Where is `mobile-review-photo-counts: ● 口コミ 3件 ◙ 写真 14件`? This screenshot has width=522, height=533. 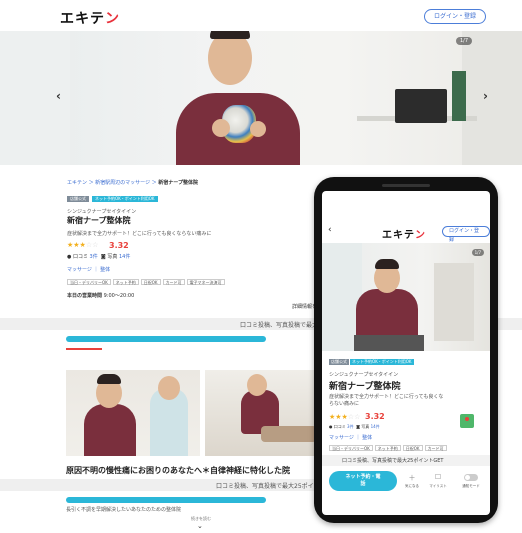 mobile-review-photo-counts: ● 口コミ 3件 ◙ 写真 14件 is located at coordinates (354, 426).